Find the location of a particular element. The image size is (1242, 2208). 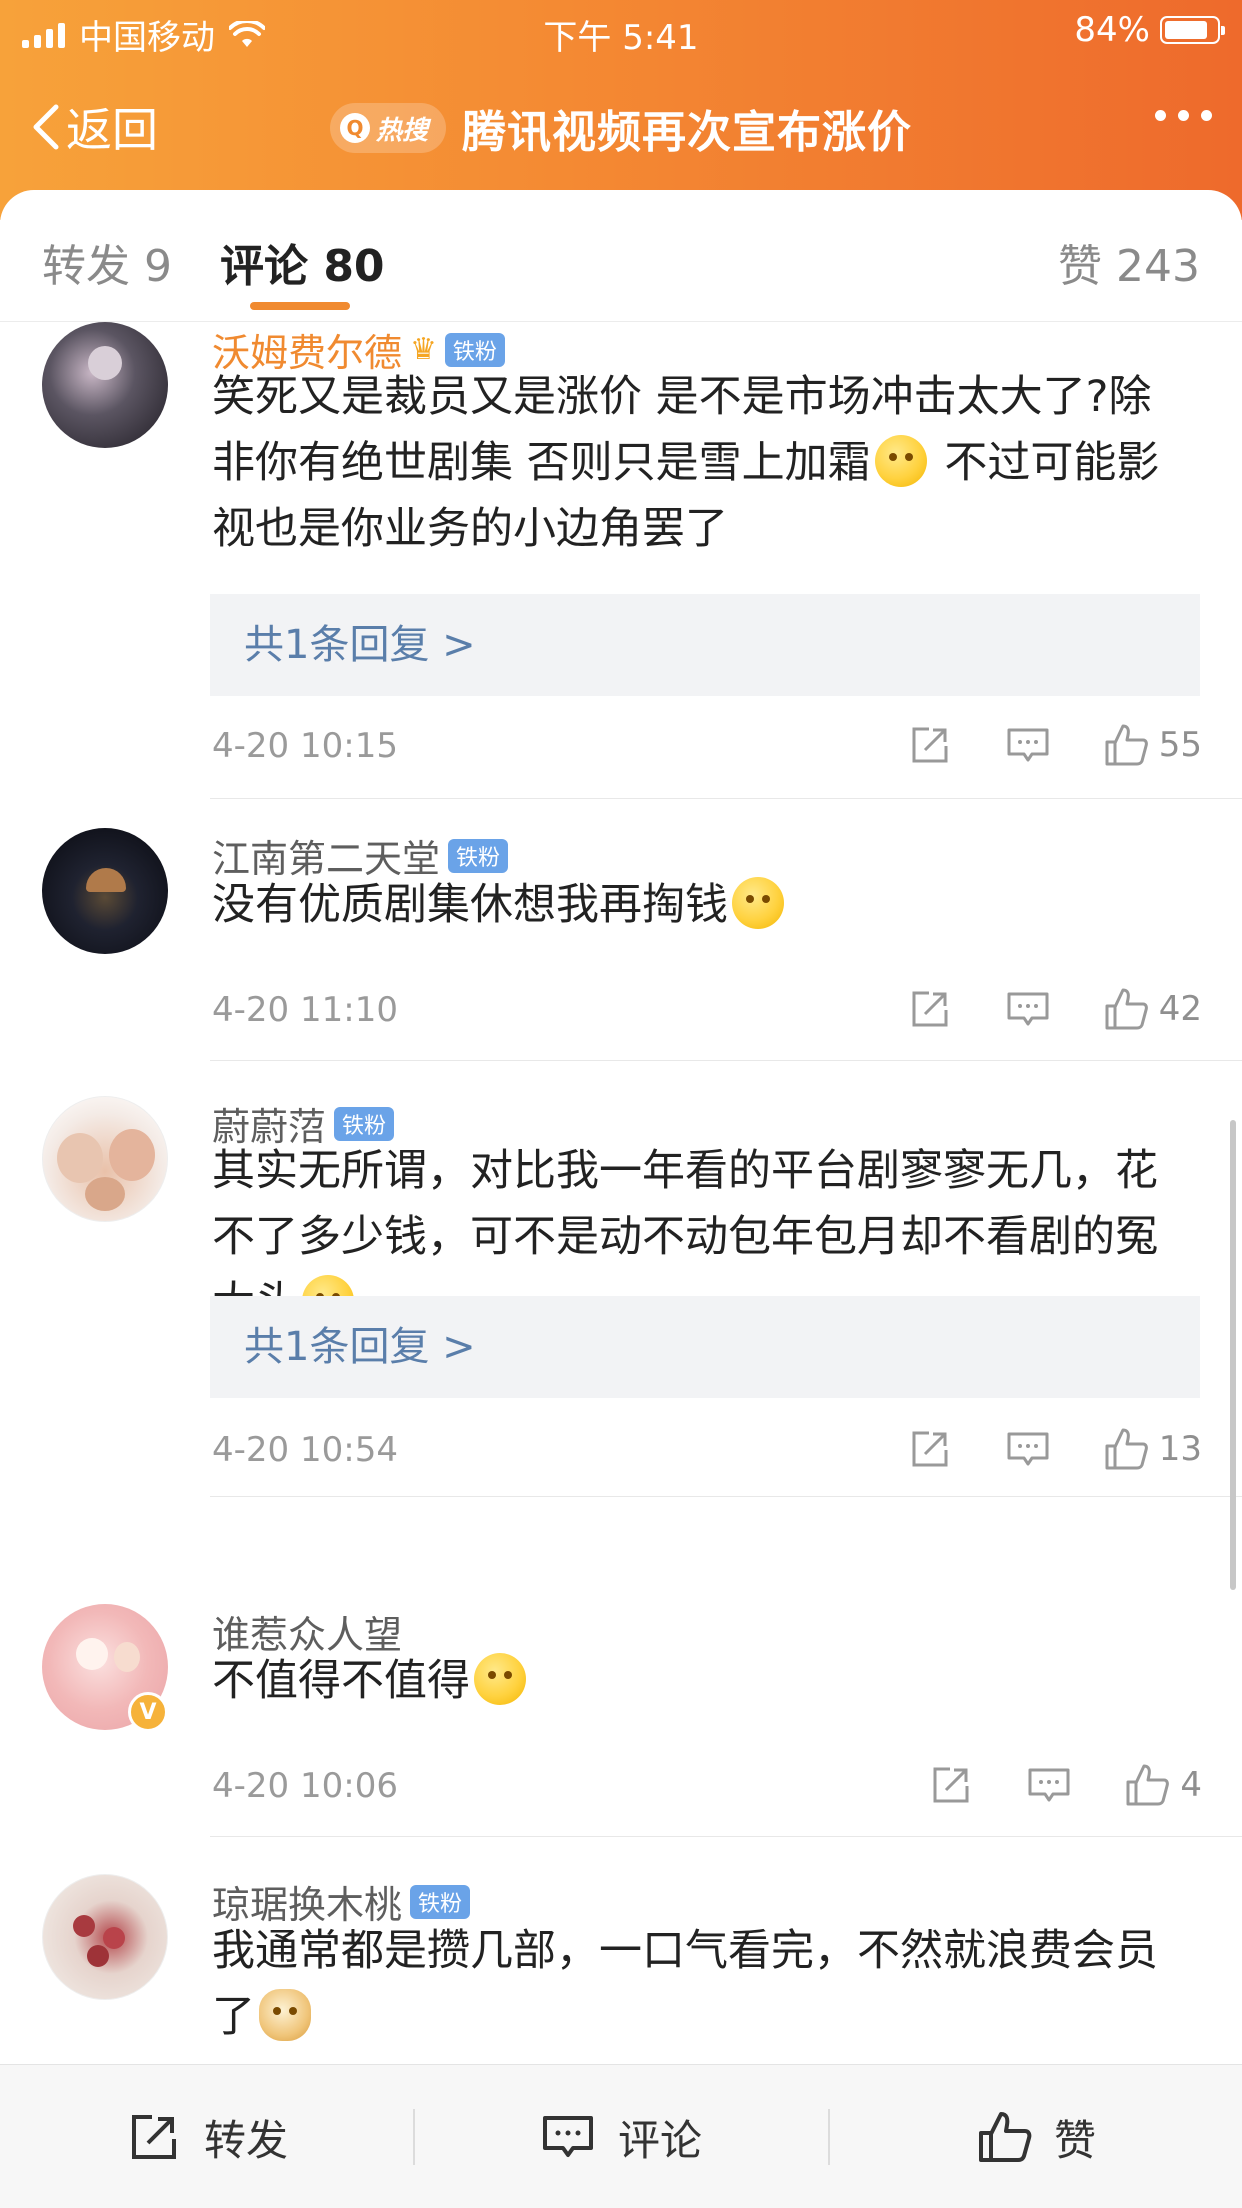

like-button: 42 is located at coordinates (1152, 1009).